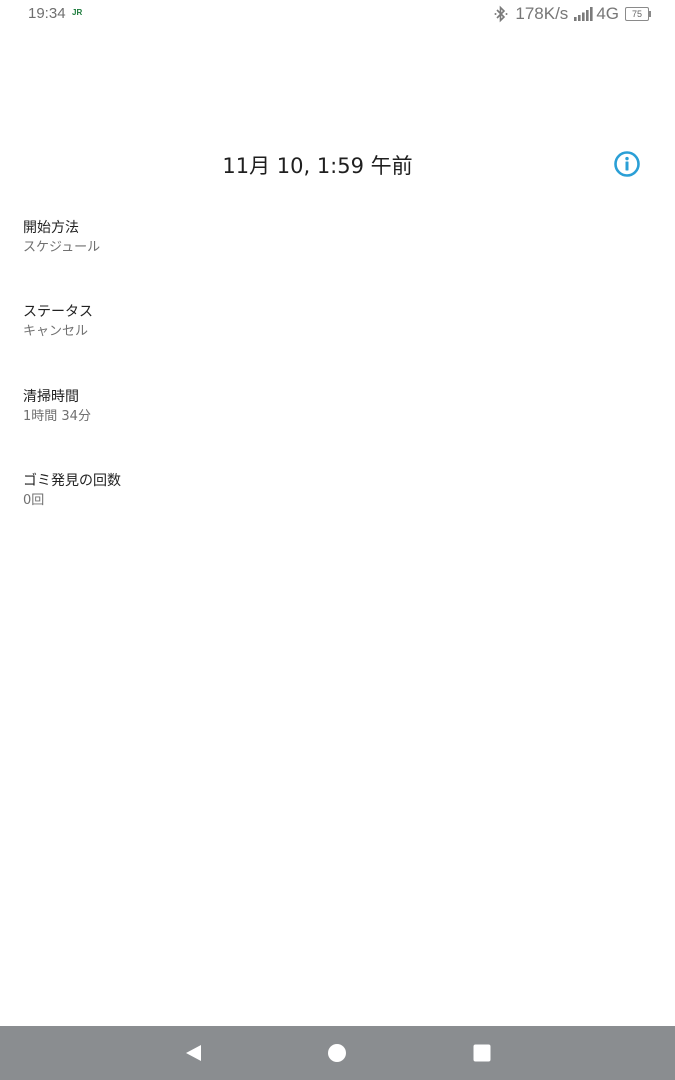 The image size is (675, 1080). What do you see at coordinates (61, 238) in the screenshot?
I see `detail-start-method: 開始方法 スケジュール` at bounding box center [61, 238].